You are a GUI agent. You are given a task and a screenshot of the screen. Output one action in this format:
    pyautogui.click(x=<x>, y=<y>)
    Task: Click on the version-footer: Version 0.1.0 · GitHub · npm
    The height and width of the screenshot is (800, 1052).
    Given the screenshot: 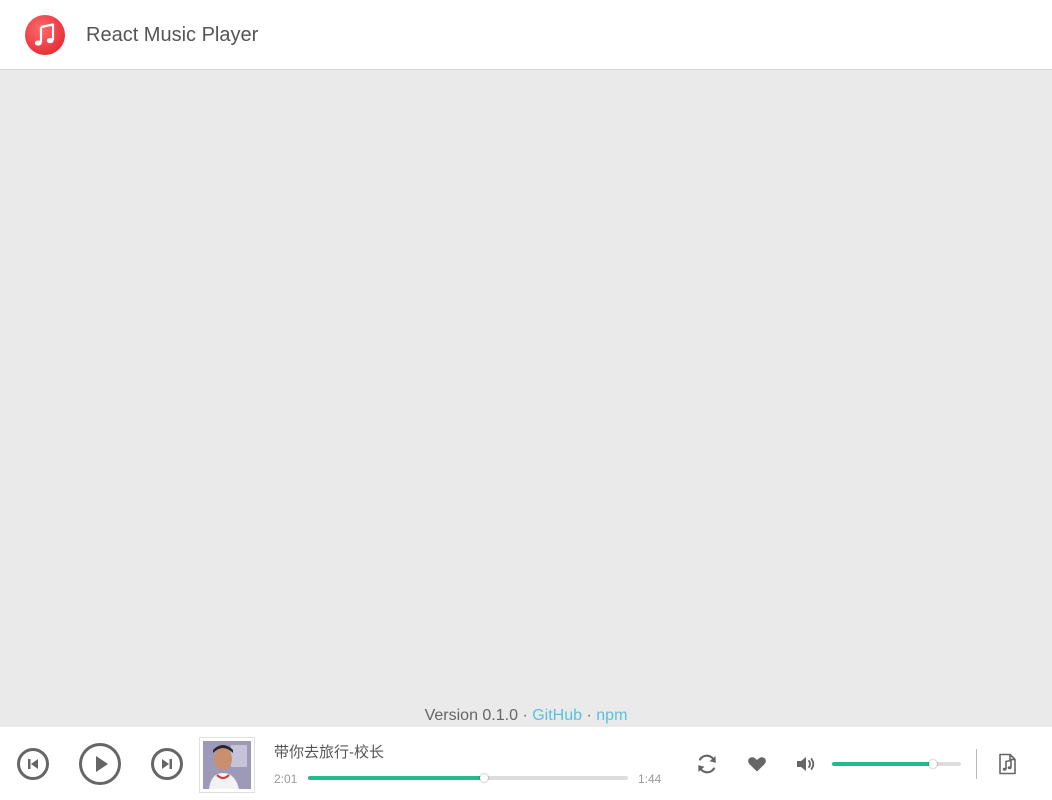 What is the action you would take?
    pyautogui.click(x=526, y=716)
    